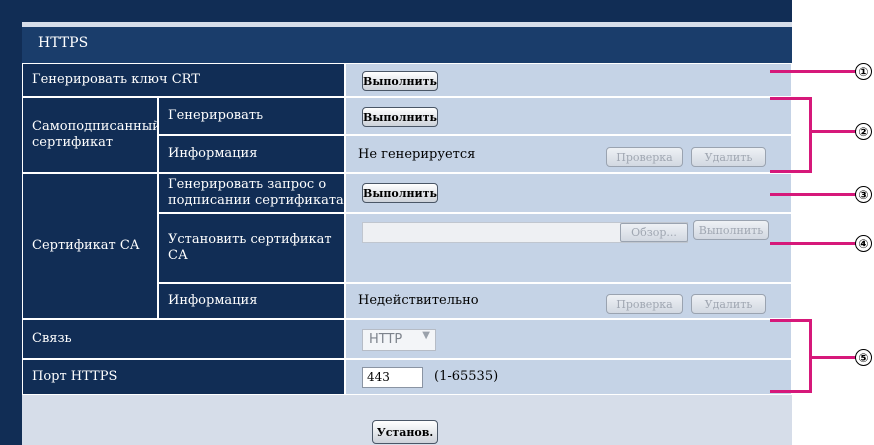 The width and height of the screenshot is (874, 445). Describe the element at coordinates (417, 154) in the screenshot. I see `self-signed-status: Не генерируется` at that location.